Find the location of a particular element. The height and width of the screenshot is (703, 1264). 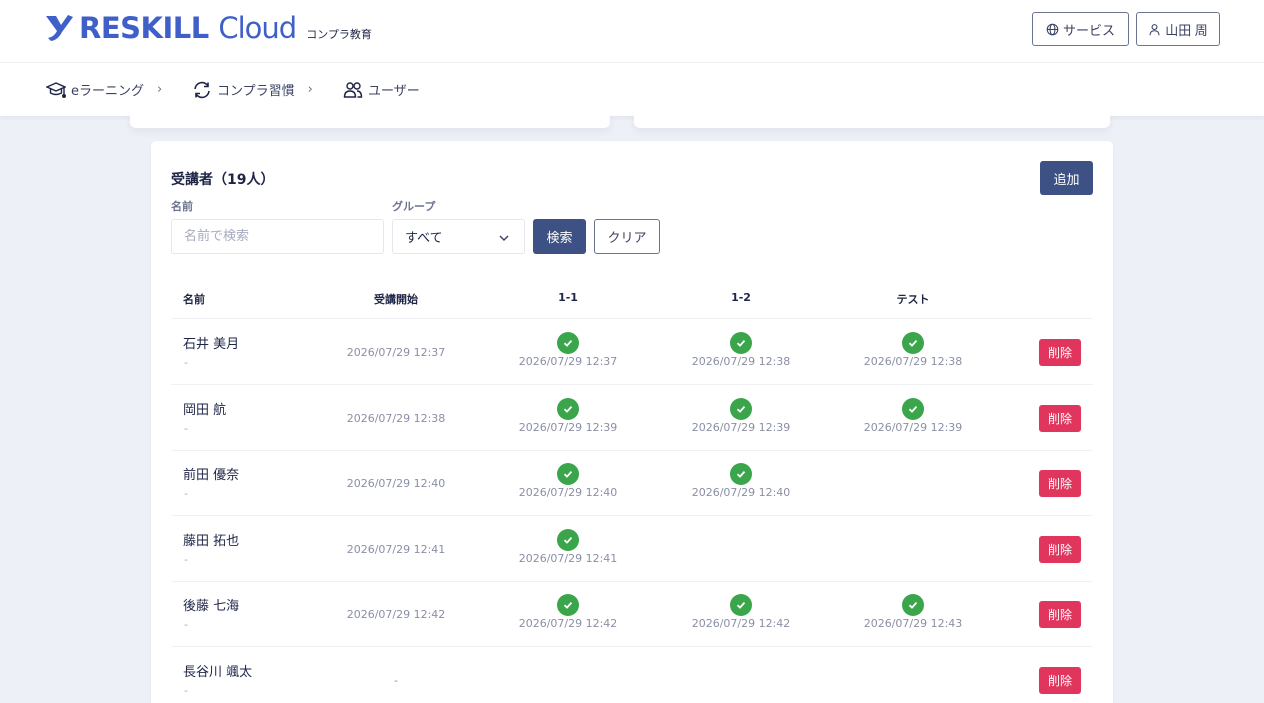

add-button: 追加 is located at coordinates (1066, 178).